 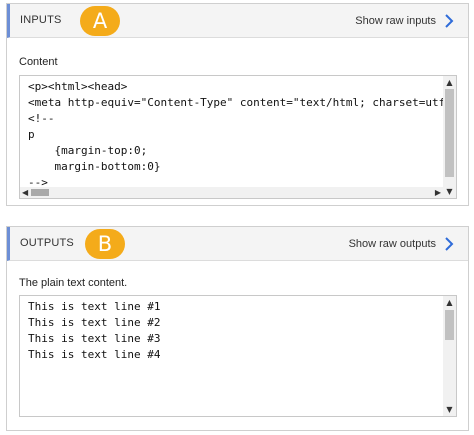 I want to click on show-raw-outputs-link: Show raw outputs, so click(x=392, y=244).